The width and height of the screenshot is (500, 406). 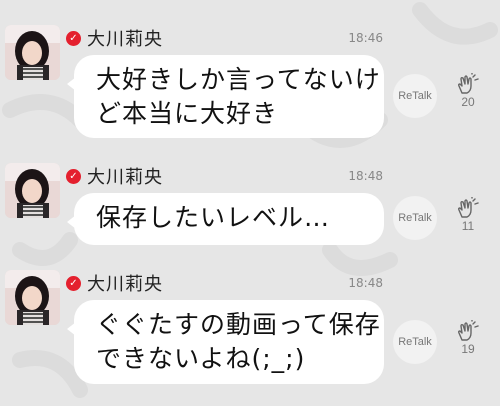 I want to click on clap-count: 19, so click(x=468, y=349).